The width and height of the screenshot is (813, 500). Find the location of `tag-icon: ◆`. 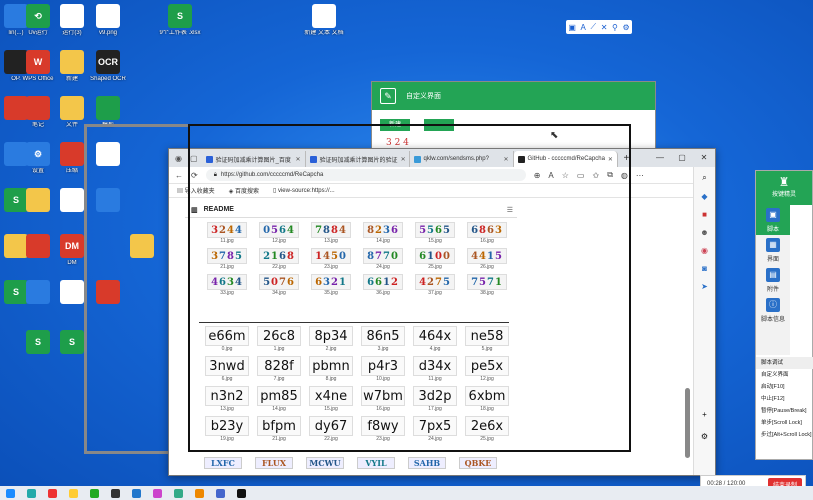

tag-icon: ◆ is located at coordinates (704, 196).